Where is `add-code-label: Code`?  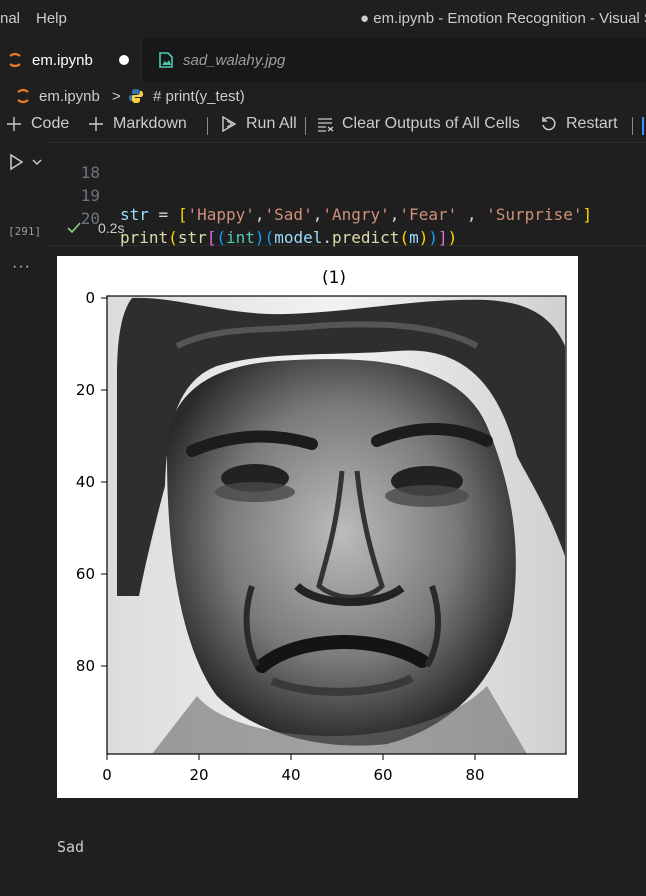 add-code-label: Code is located at coordinates (50, 123).